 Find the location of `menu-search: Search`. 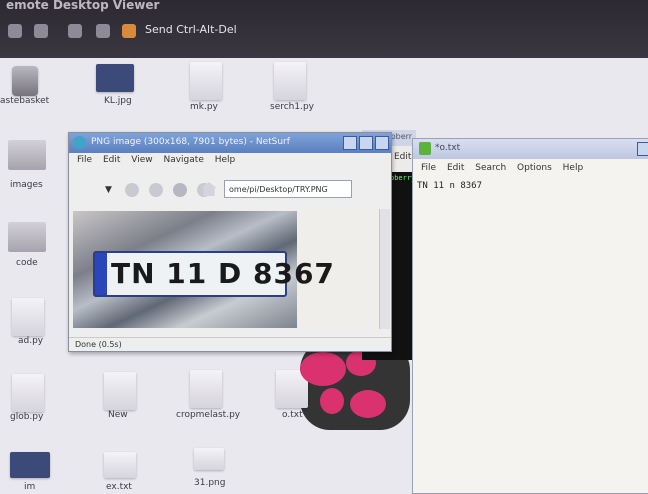

menu-search: Search is located at coordinates (490, 168).